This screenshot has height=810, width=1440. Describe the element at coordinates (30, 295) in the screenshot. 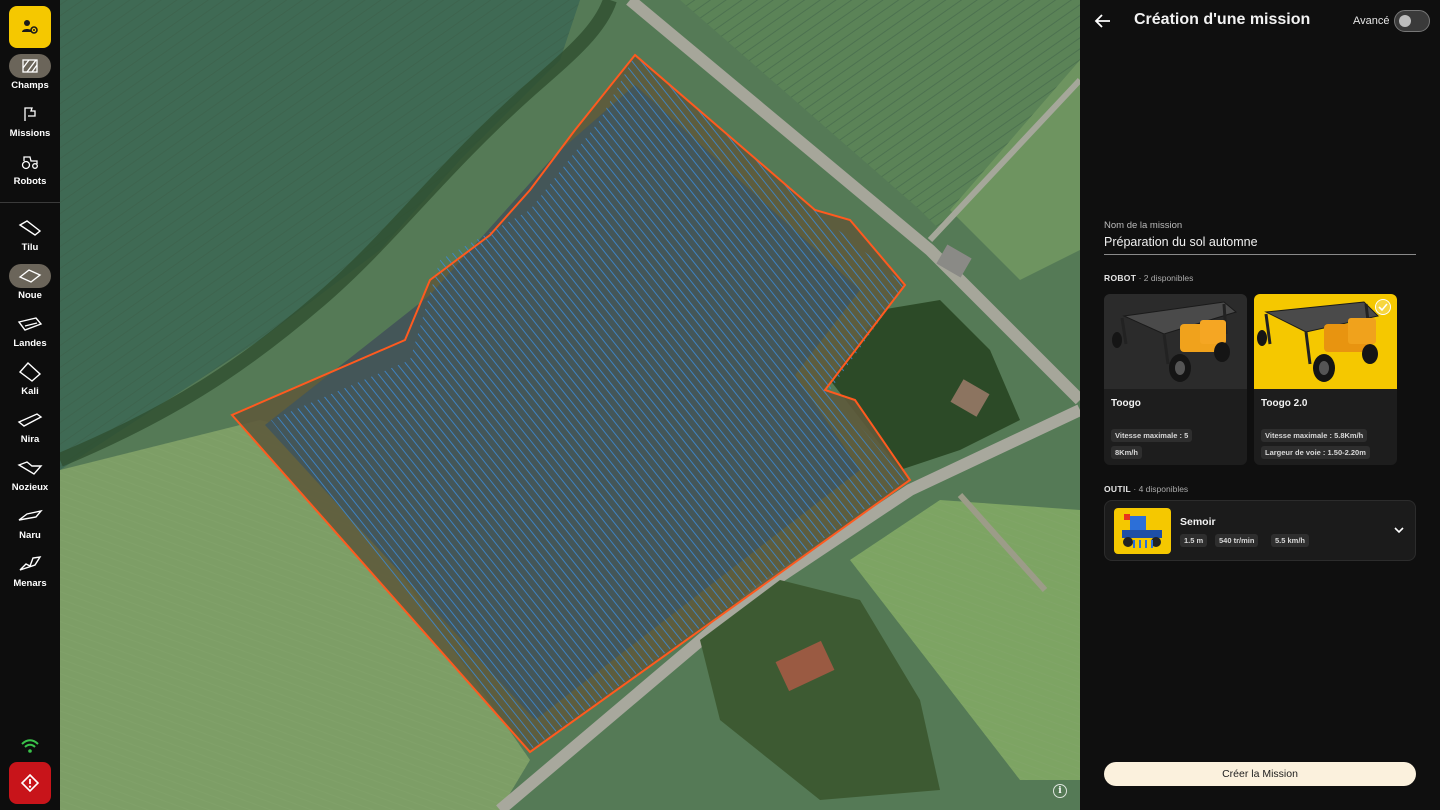

I see `sidebar-item-label: Noue` at that location.